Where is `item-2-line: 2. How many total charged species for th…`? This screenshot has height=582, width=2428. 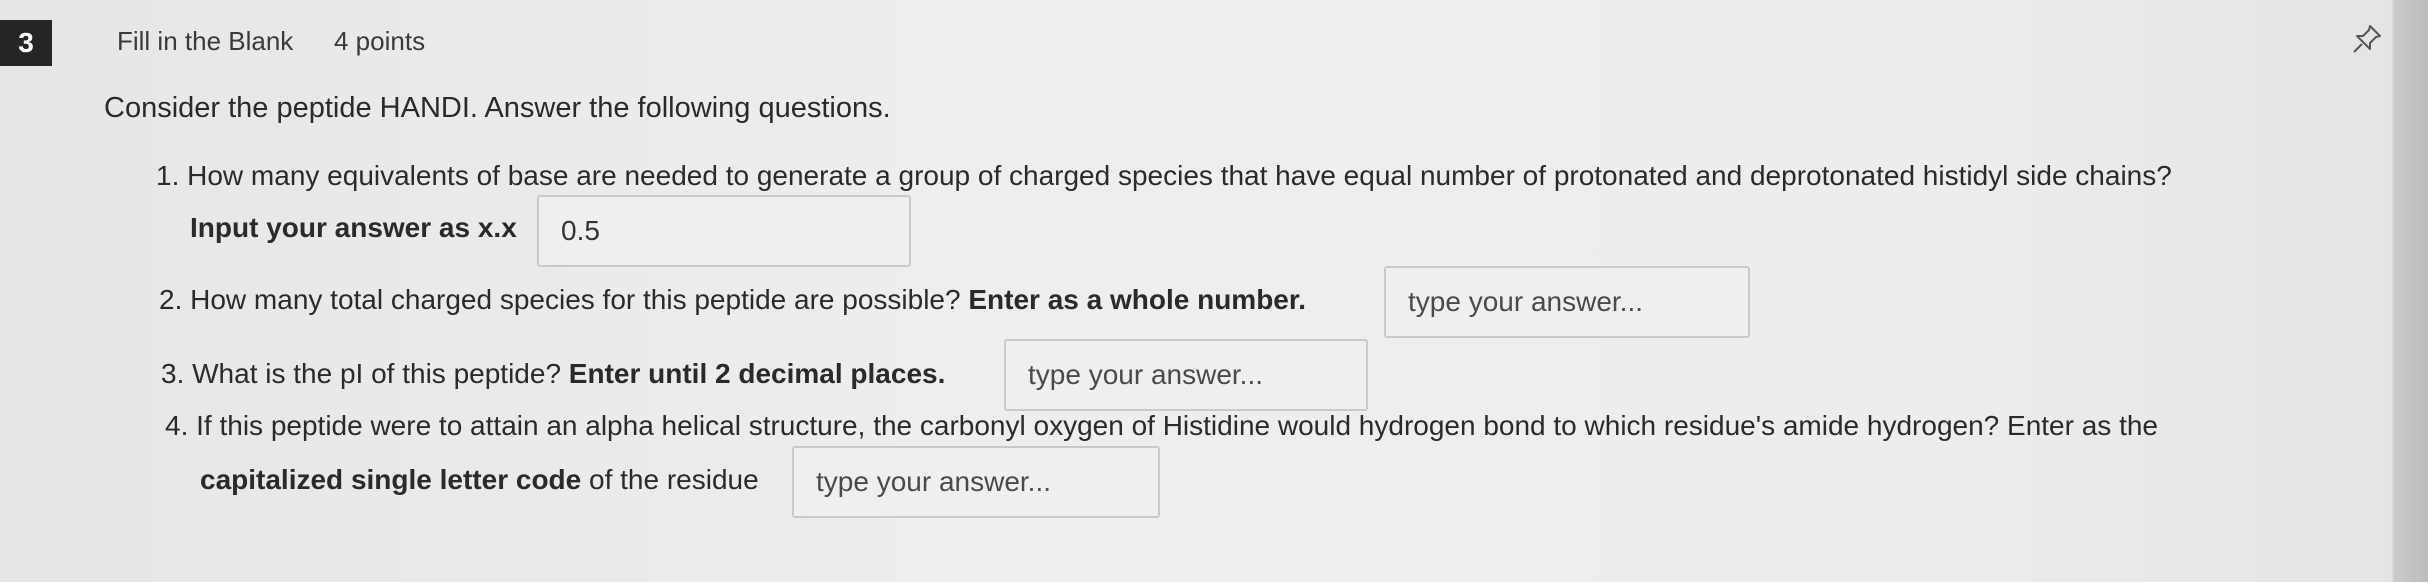
item-2-line: 2. How many total charged species for th… is located at coordinates (732, 300).